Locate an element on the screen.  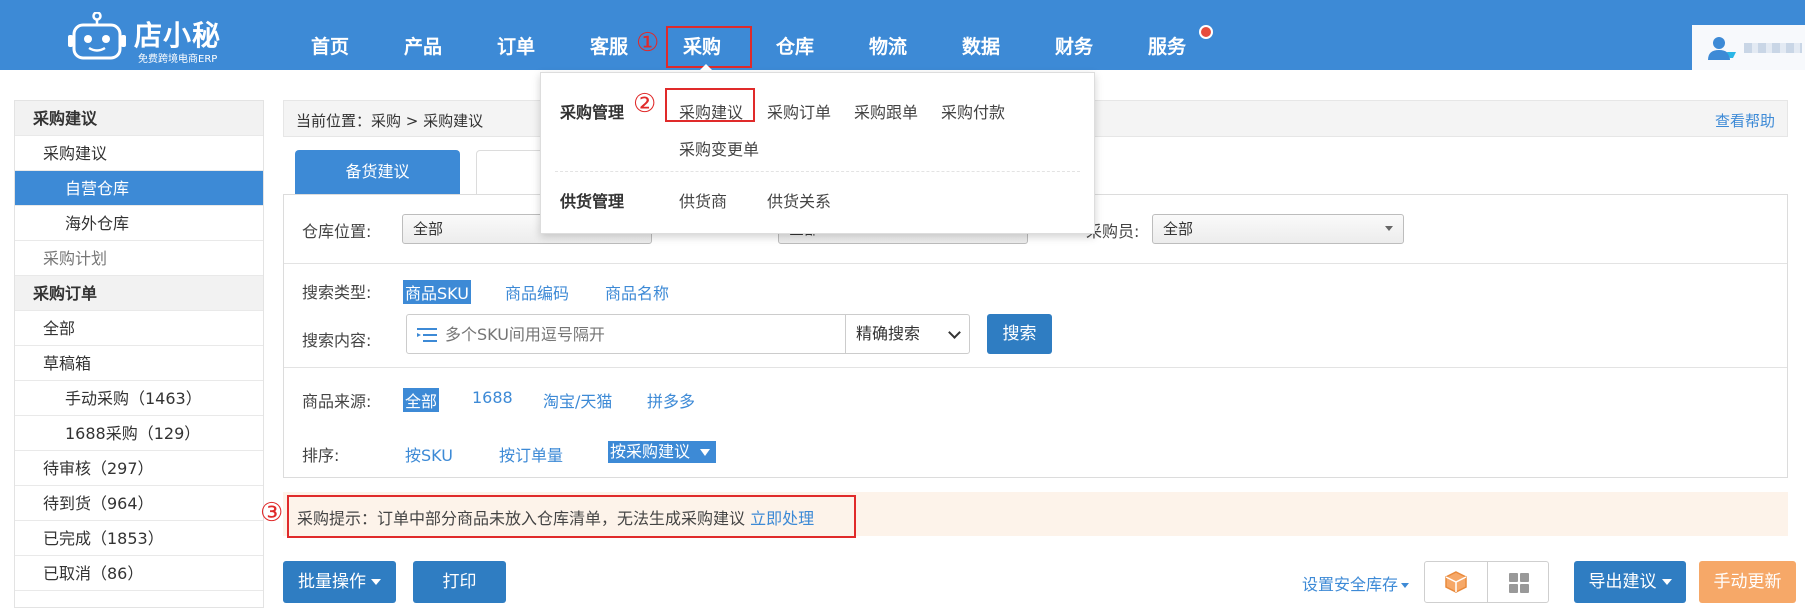
grid-view-icon is located at coordinates (1519, 583).